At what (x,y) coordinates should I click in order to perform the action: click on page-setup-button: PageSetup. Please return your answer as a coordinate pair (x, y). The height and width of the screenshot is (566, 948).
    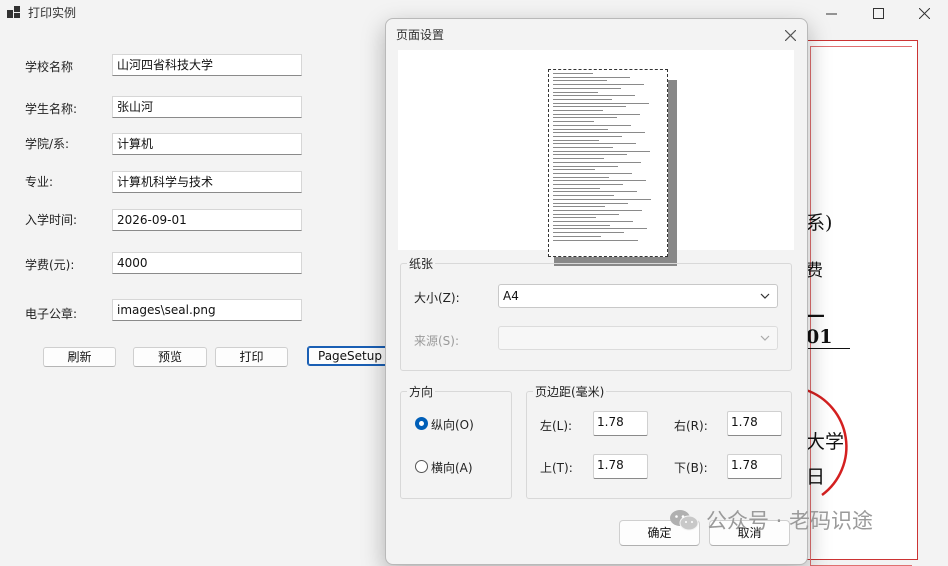
    Looking at the image, I should click on (350, 356).